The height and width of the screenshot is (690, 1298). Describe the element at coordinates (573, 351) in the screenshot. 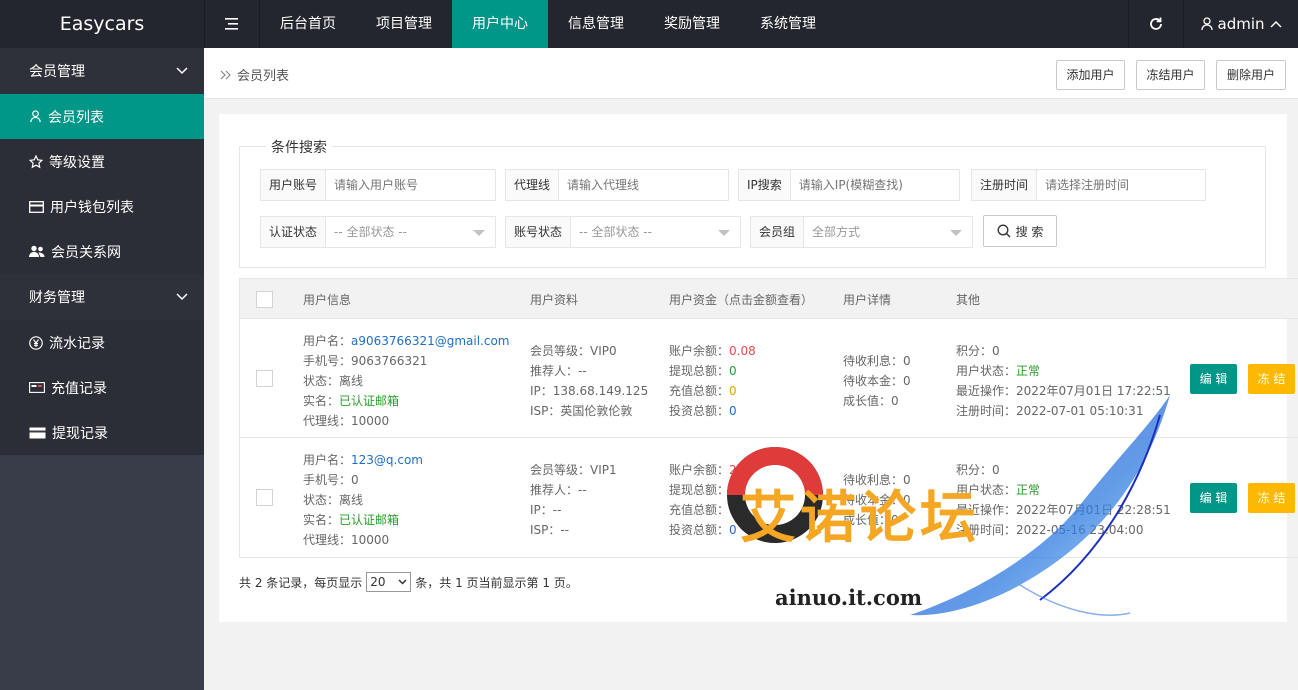

I see `level-line: 会员等级：VIP0` at that location.